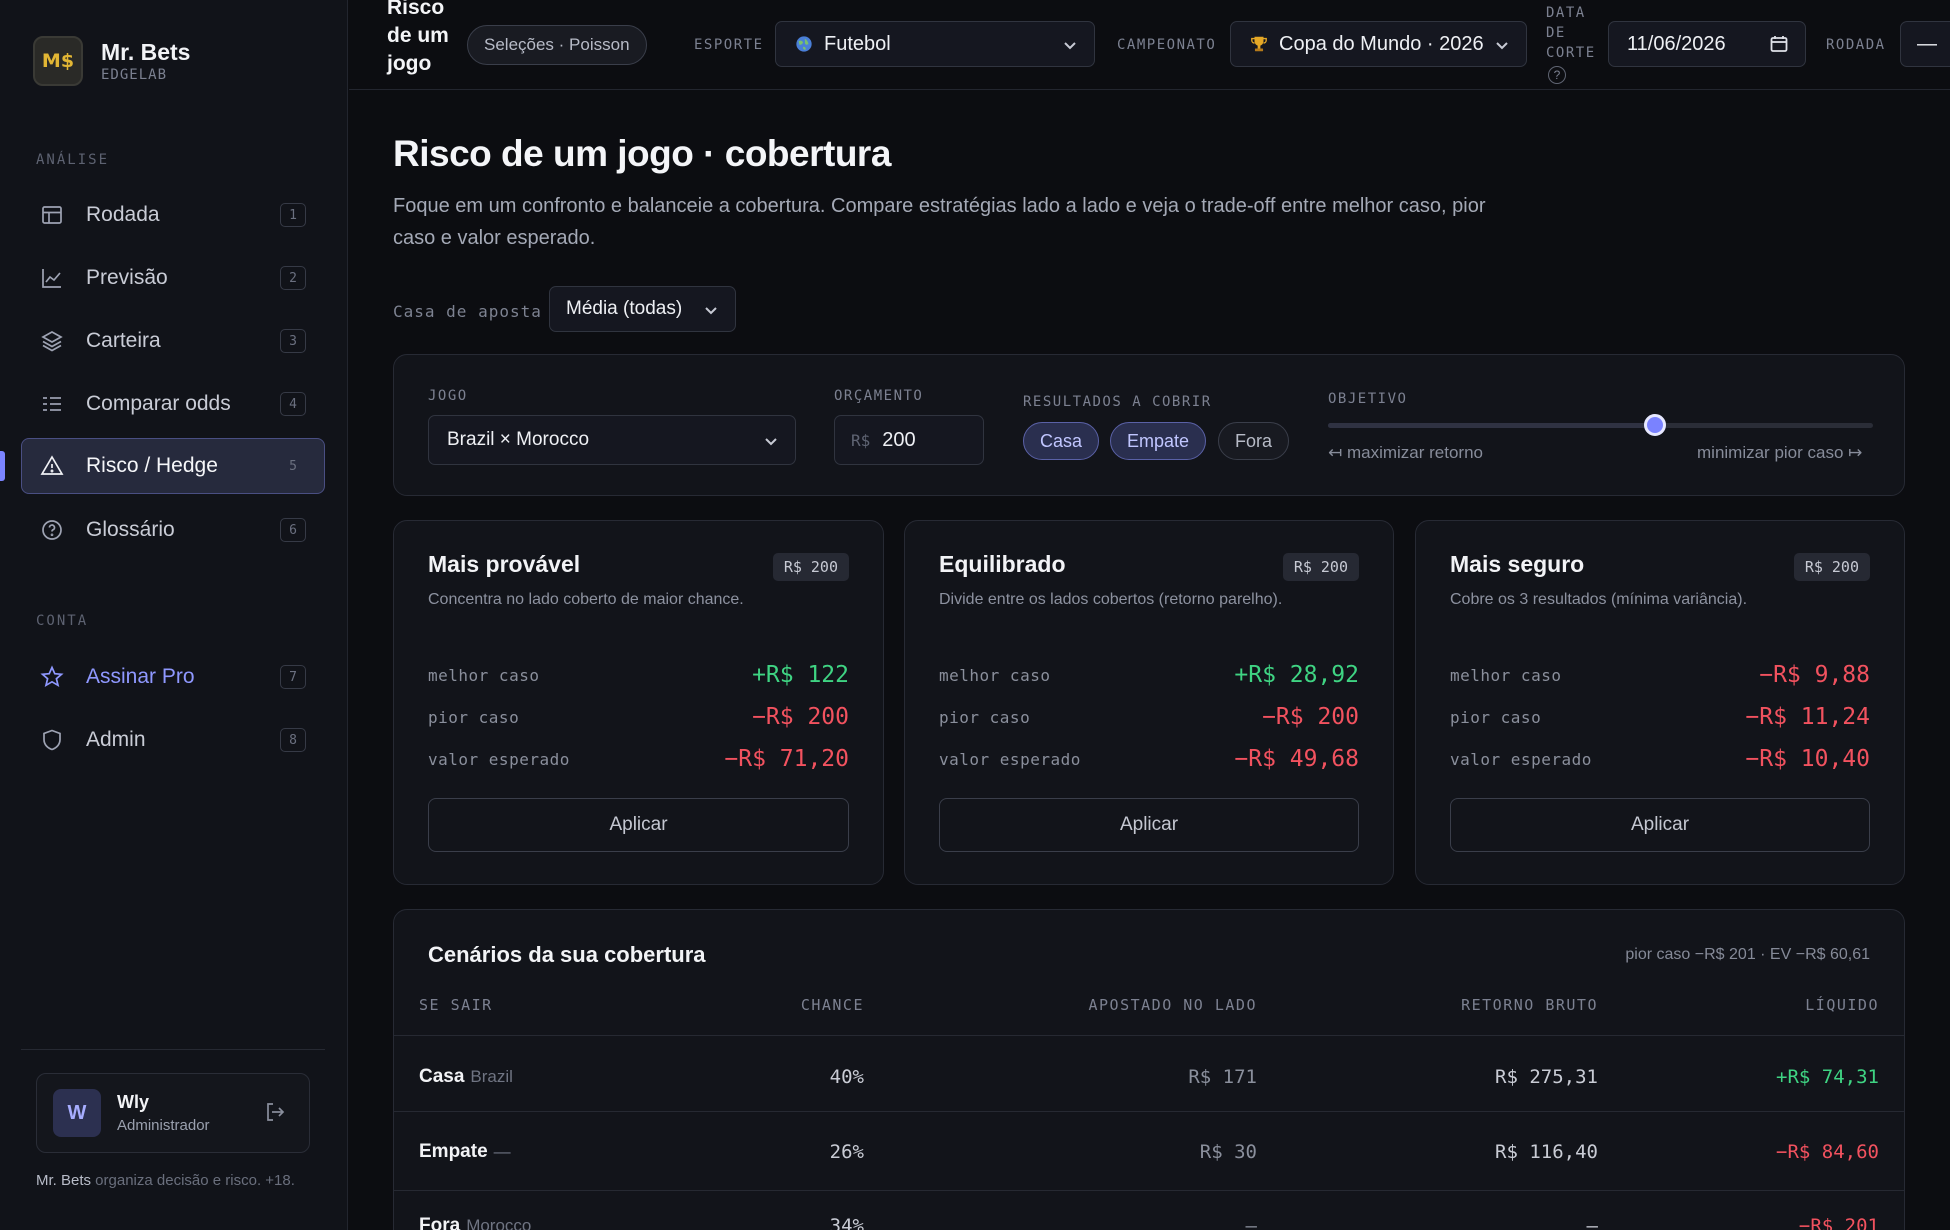 Image resolution: width=1950 pixels, height=1230 pixels. Describe the element at coordinates (173, 215) in the screenshot. I see `sidebar-item-rodada: Rodada 1` at that location.